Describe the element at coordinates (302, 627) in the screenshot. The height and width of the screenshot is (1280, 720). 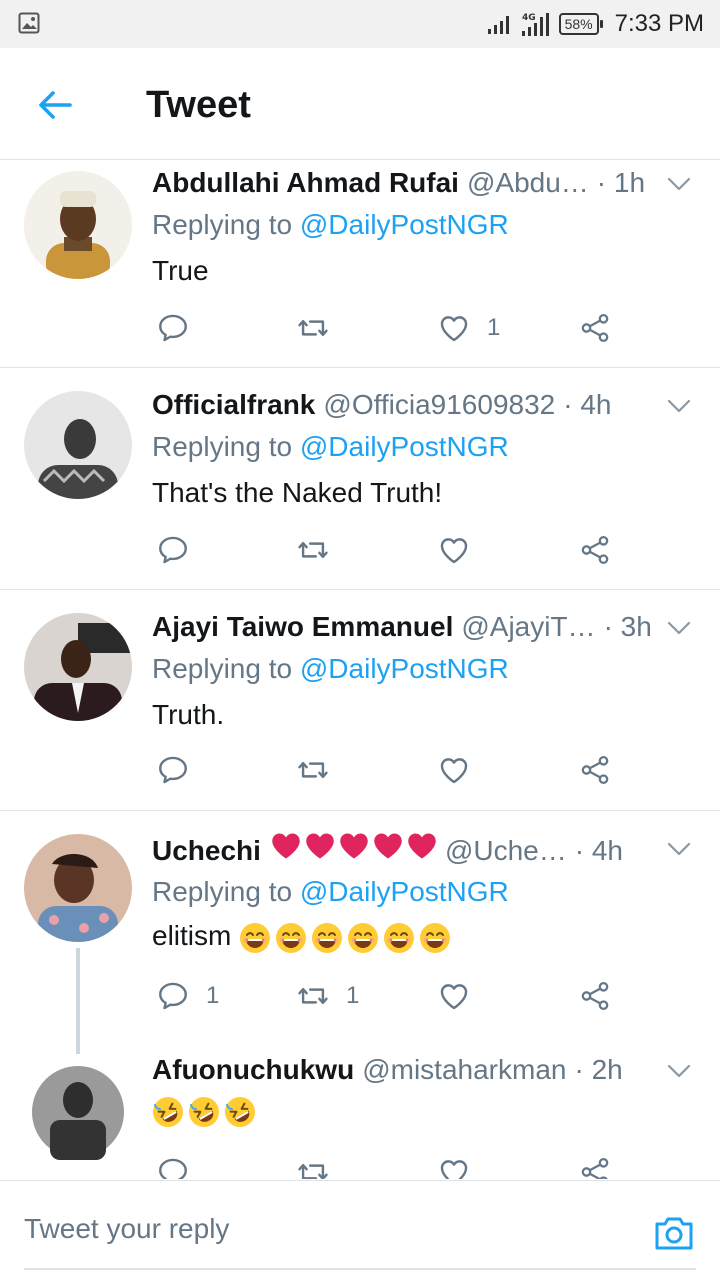
I see `author-name: Ajayi Taiwo Emmanuel` at that location.